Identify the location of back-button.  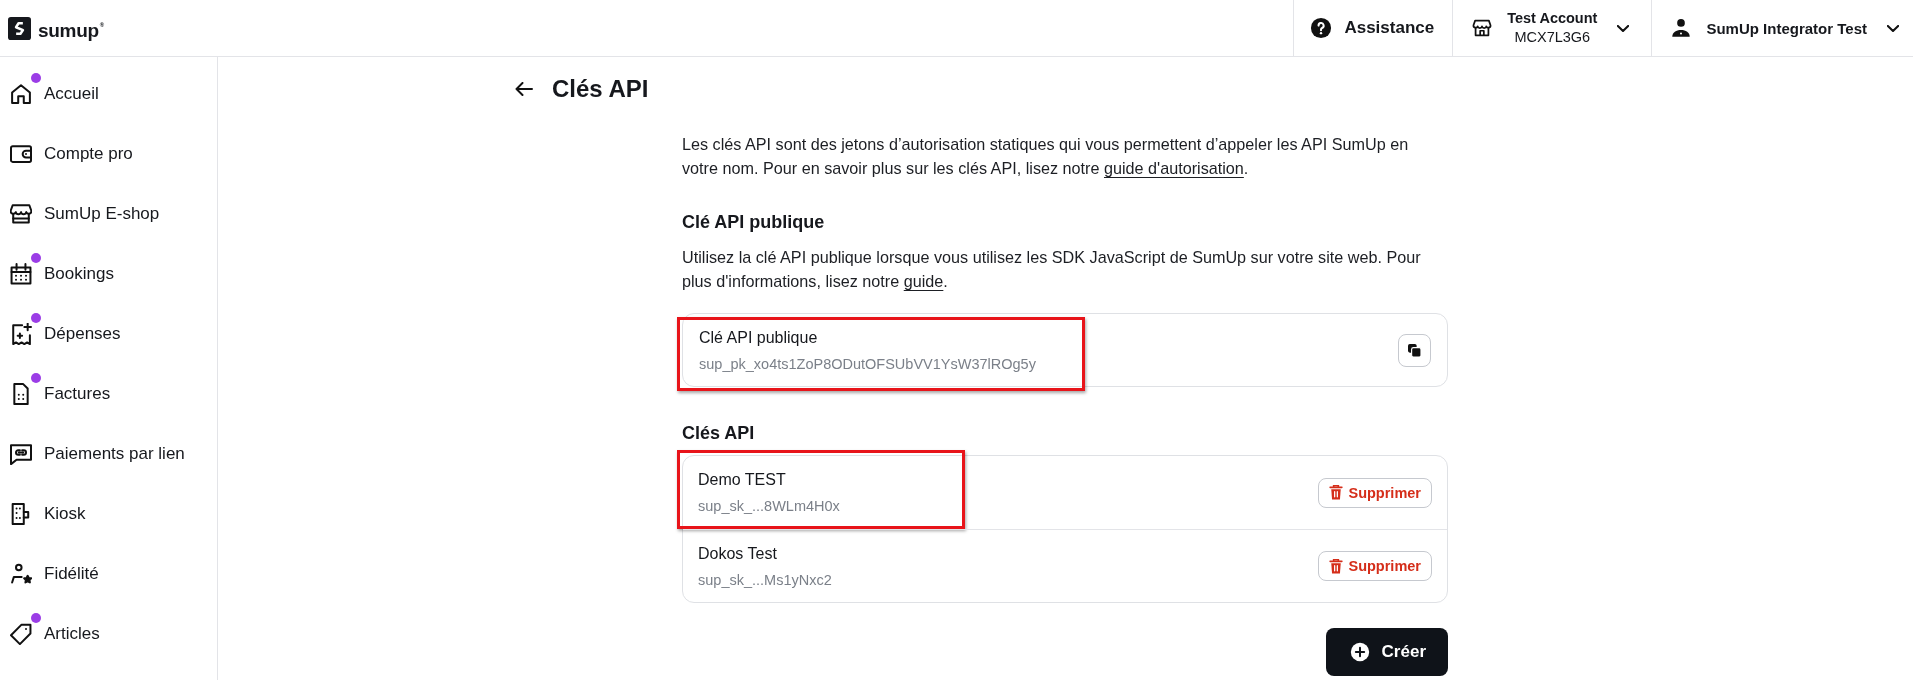
(524, 89).